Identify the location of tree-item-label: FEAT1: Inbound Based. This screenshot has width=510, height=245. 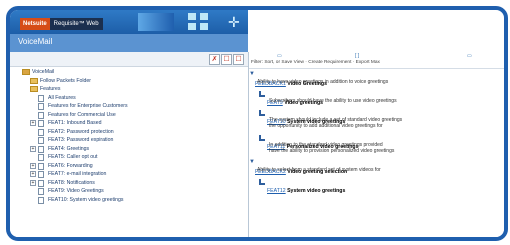
(75, 123).